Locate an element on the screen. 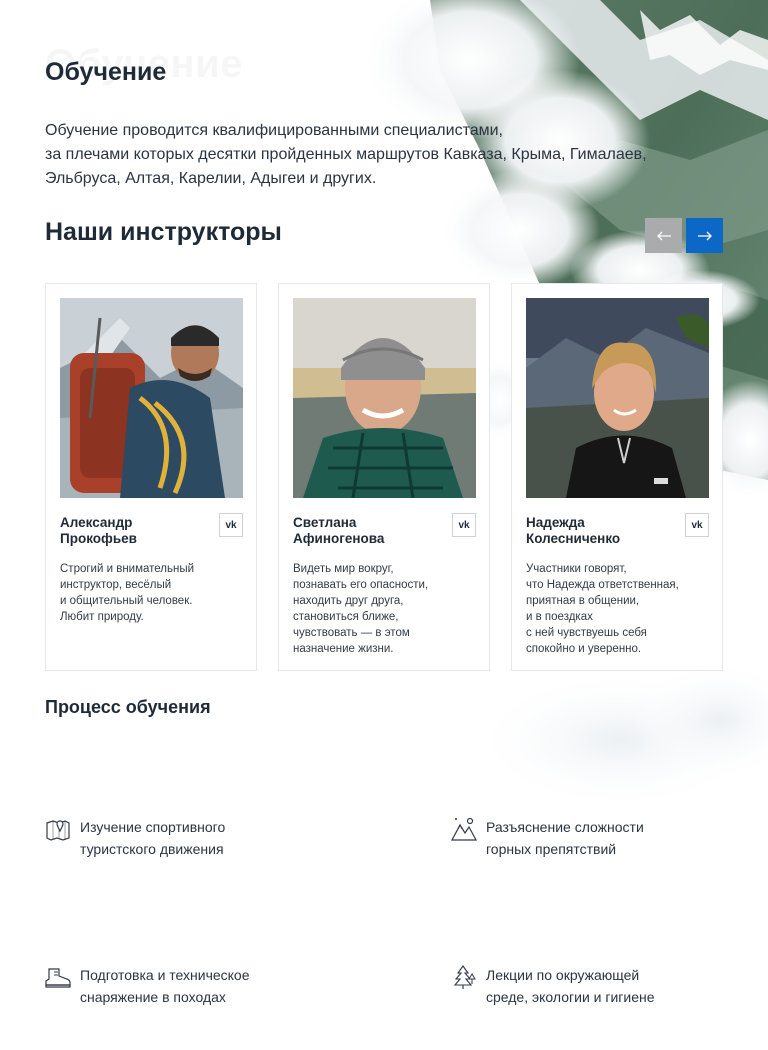 Image resolution: width=768 pixels, height=1050 pixels. name-line: Прокофьев is located at coordinates (98, 538).